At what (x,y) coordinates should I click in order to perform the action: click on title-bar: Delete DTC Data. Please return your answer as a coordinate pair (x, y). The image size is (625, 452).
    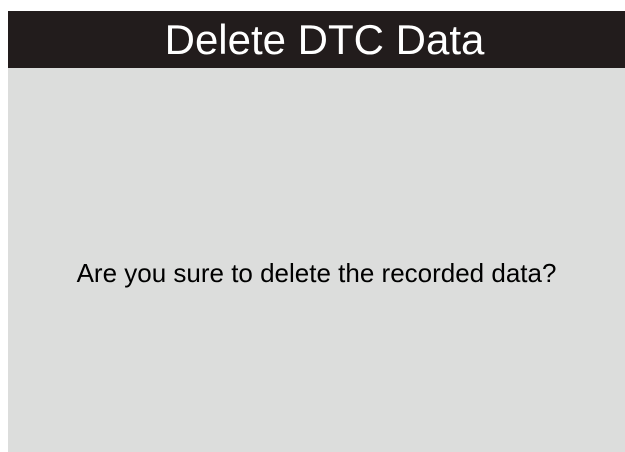
    Looking at the image, I should click on (316, 39).